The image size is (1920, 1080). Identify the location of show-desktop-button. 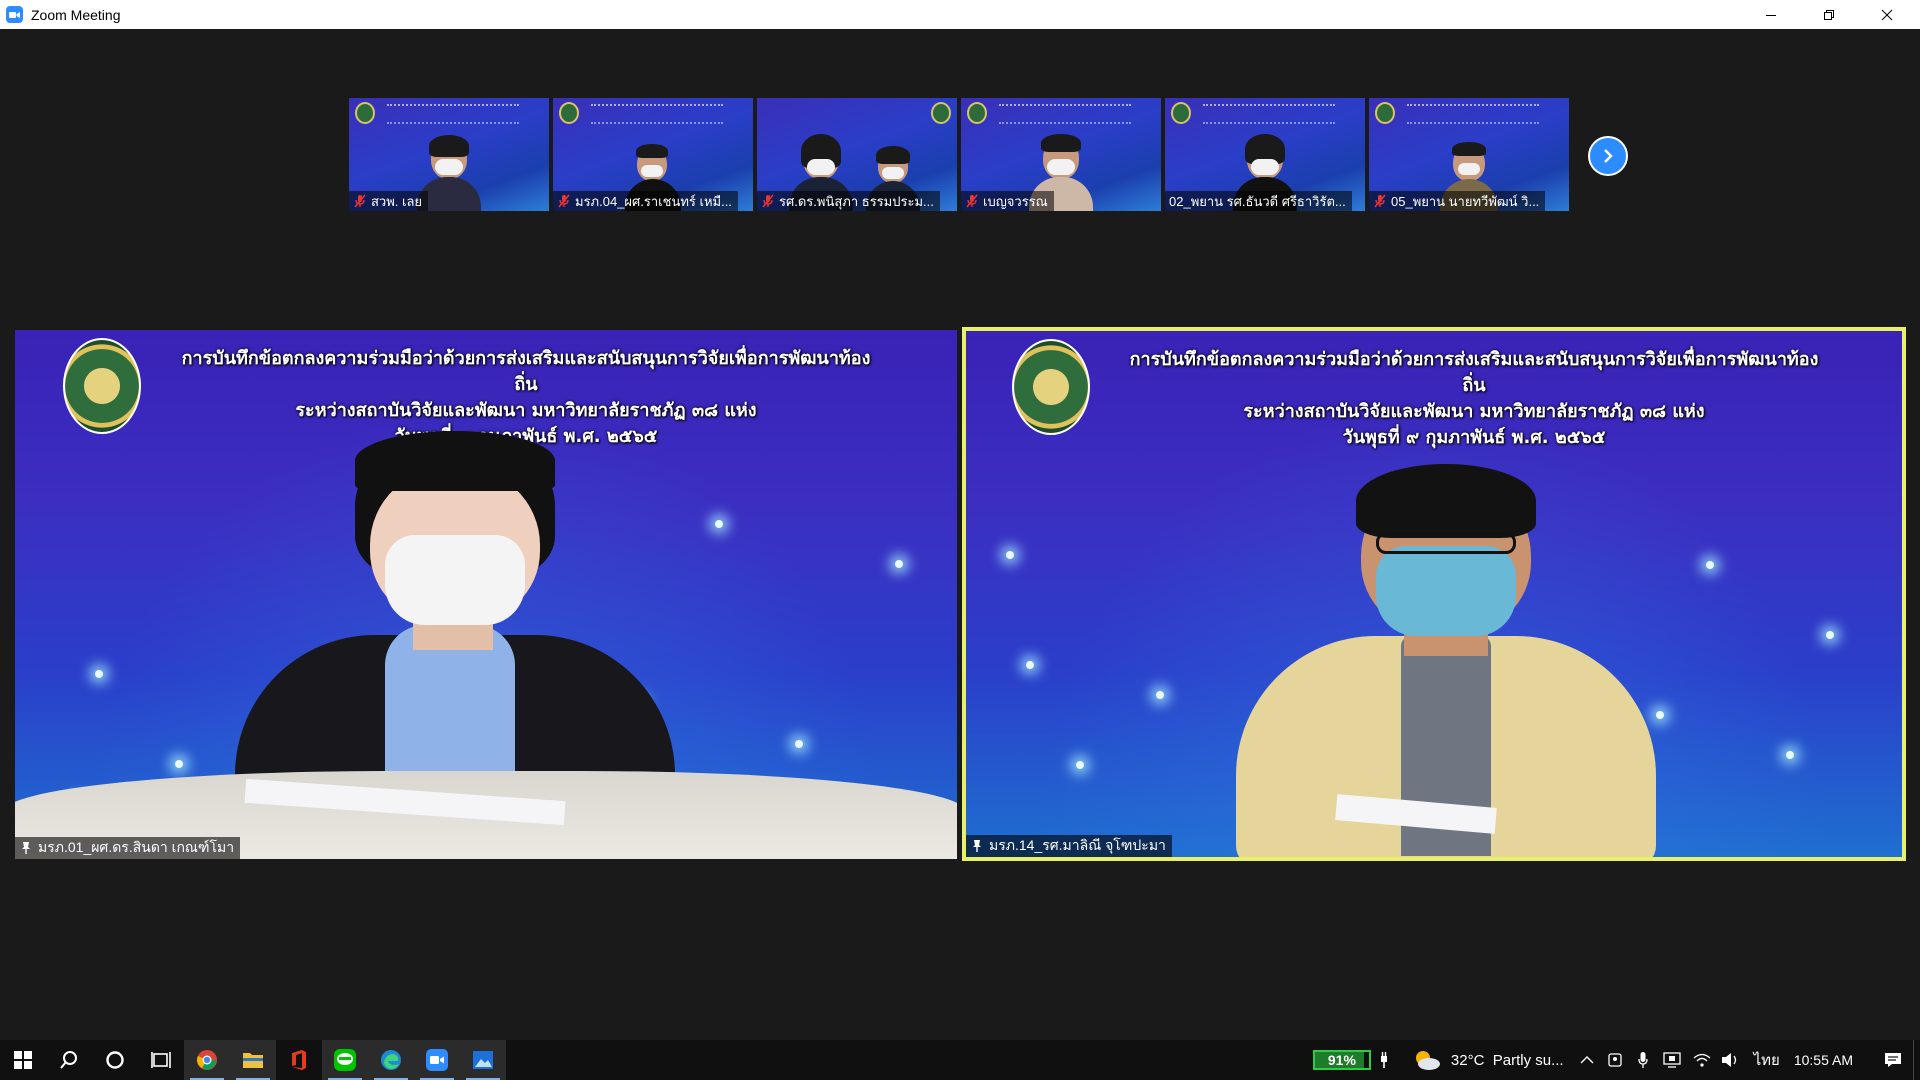
(1916, 1060).